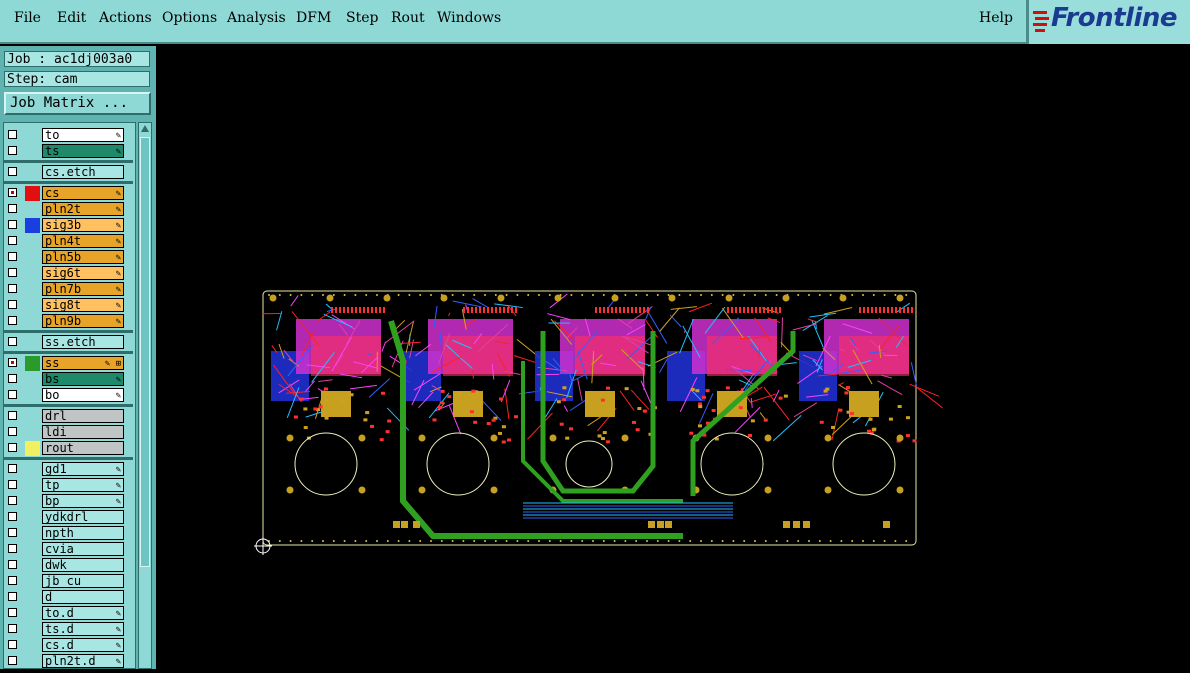 The image size is (1190, 673). Describe the element at coordinates (408, 18) in the screenshot. I see `menu-rout: Rout` at that location.